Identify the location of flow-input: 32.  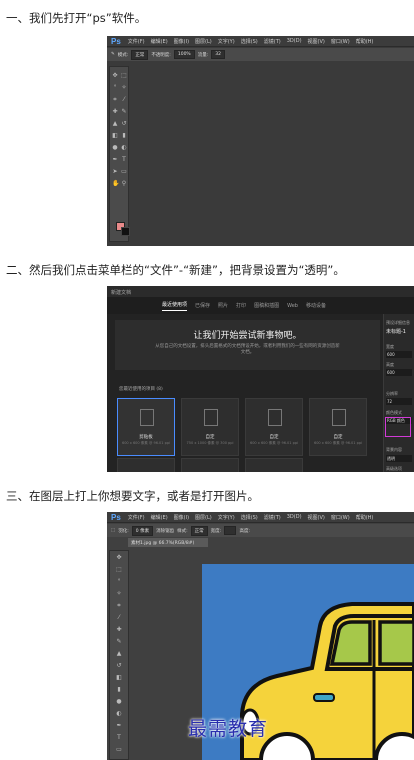
(218, 54).